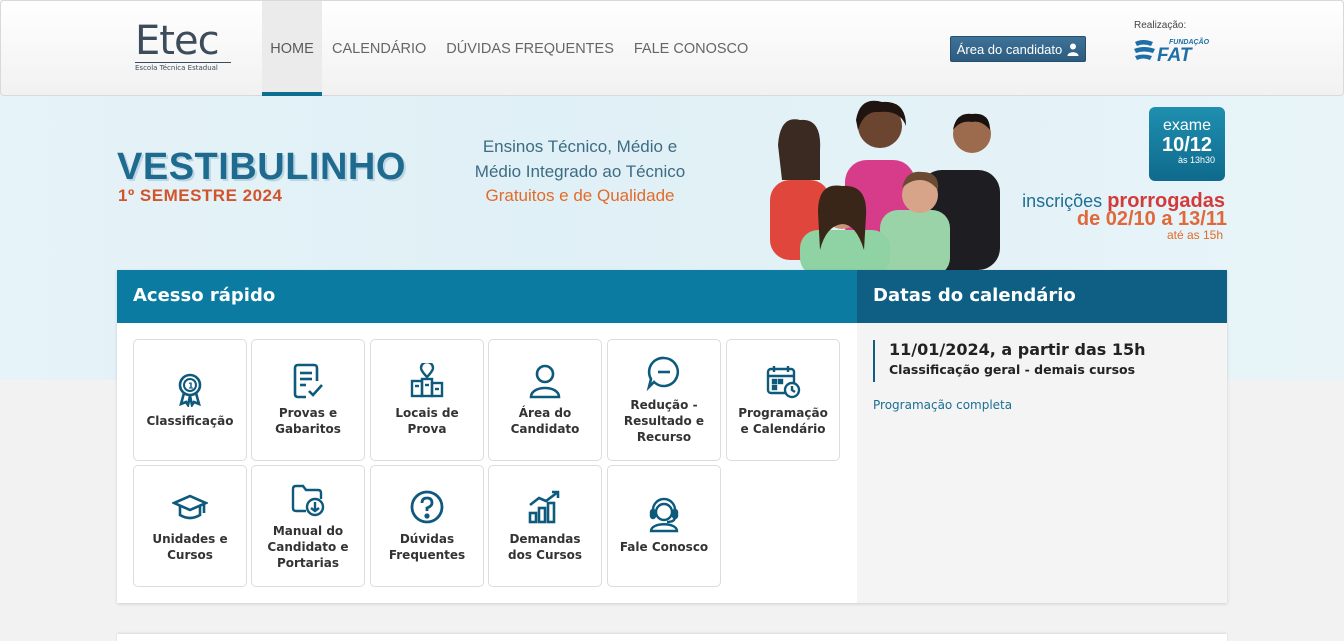 The height and width of the screenshot is (641, 1344). Describe the element at coordinates (663, 373) in the screenshot. I see `chat-minus-icon` at that location.